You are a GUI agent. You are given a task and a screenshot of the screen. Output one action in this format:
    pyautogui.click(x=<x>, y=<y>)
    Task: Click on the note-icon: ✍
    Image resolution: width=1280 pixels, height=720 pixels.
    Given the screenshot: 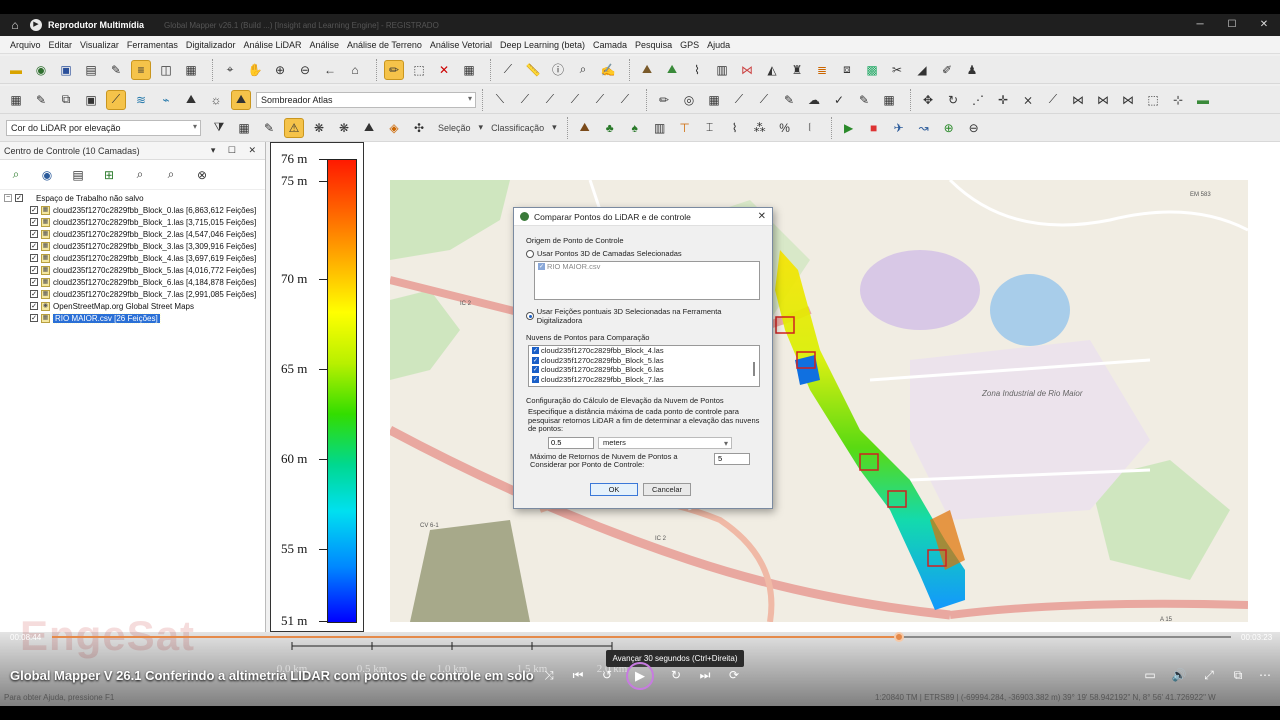 What is the action you would take?
    pyautogui.click(x=608, y=70)
    